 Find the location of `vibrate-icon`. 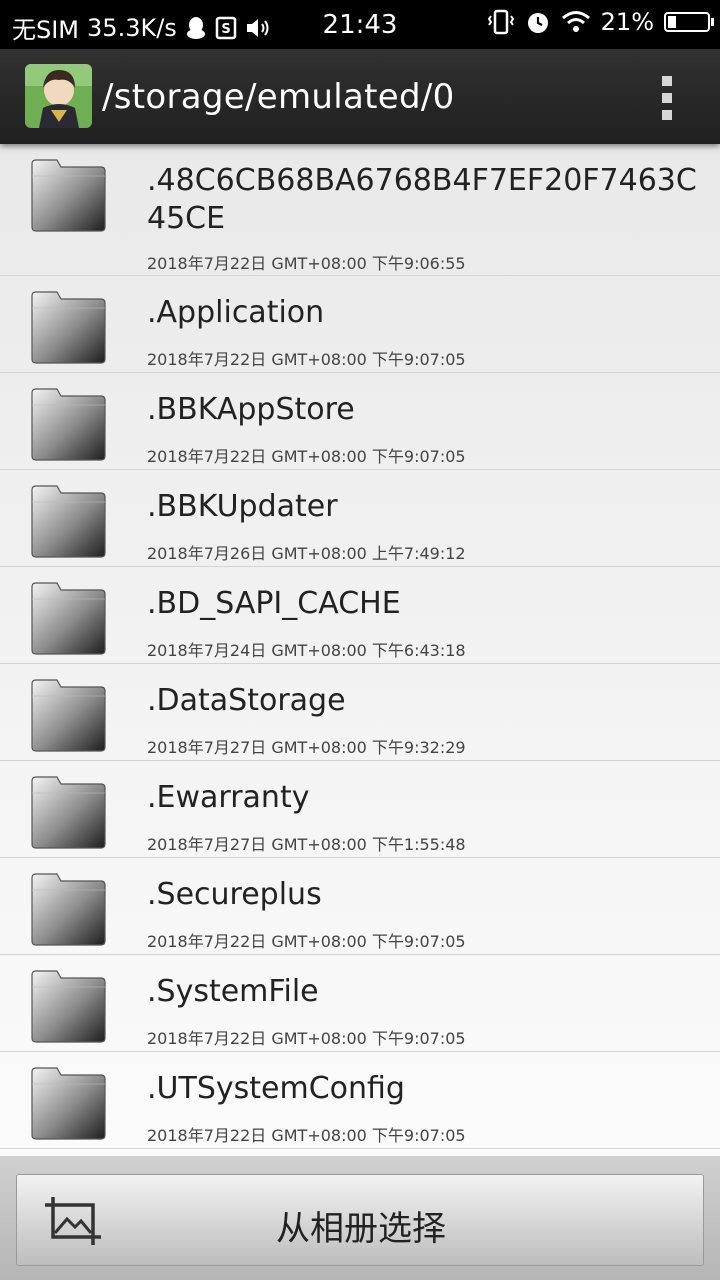

vibrate-icon is located at coordinates (501, 22).